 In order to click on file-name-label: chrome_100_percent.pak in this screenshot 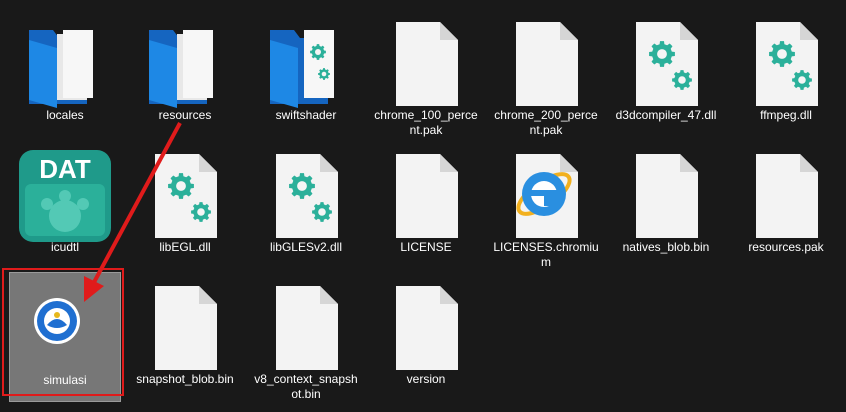, I will do `click(426, 122)`.